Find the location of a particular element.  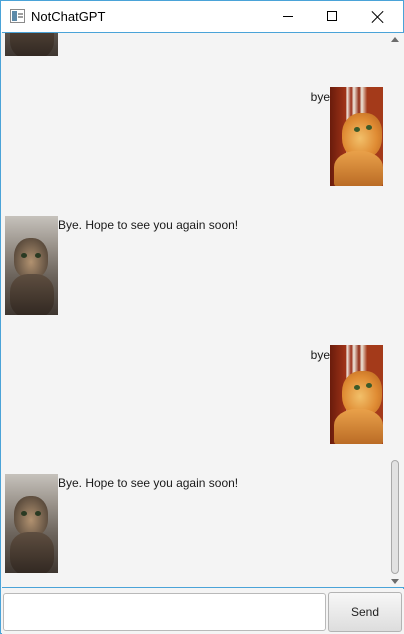

maximize-button is located at coordinates (333, 16).